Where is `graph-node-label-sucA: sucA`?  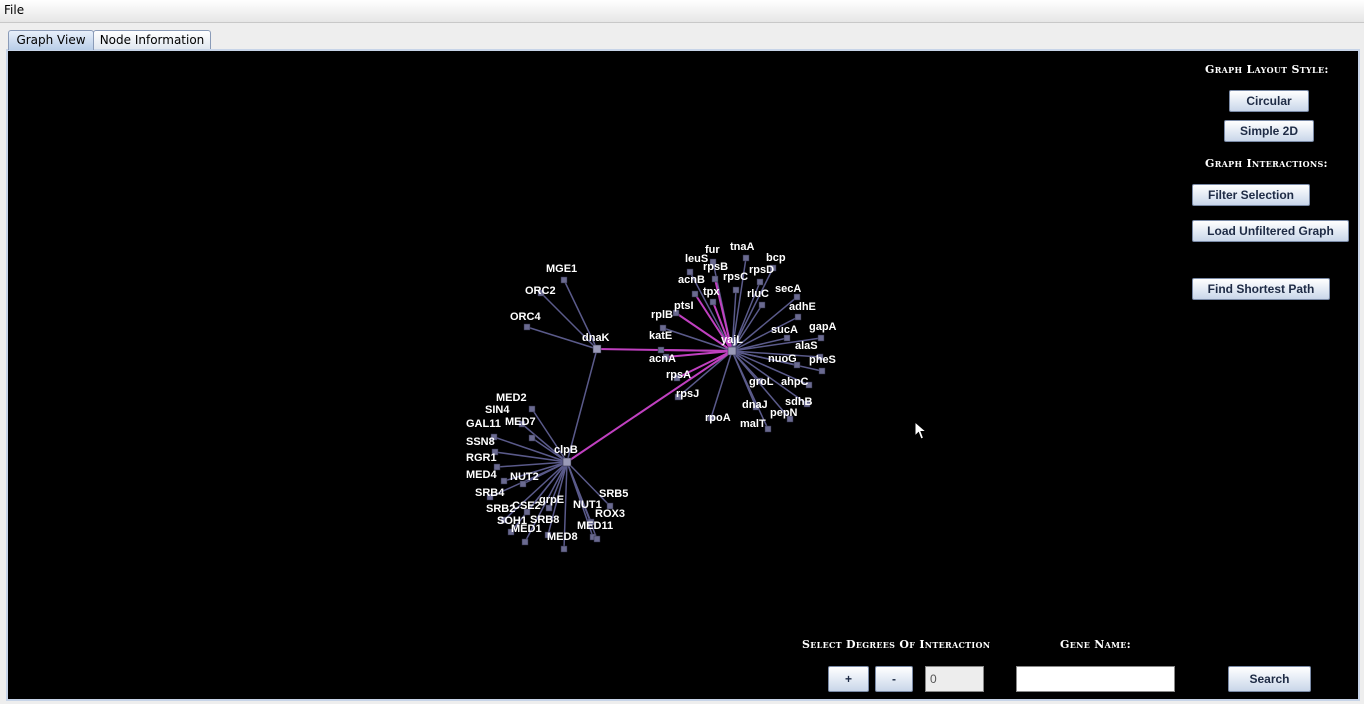
graph-node-label-sucA: sucA is located at coordinates (784, 330).